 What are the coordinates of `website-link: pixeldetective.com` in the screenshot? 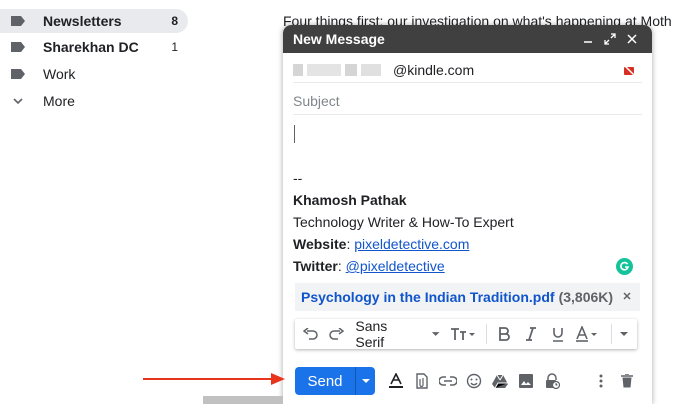 It's located at (411, 244).